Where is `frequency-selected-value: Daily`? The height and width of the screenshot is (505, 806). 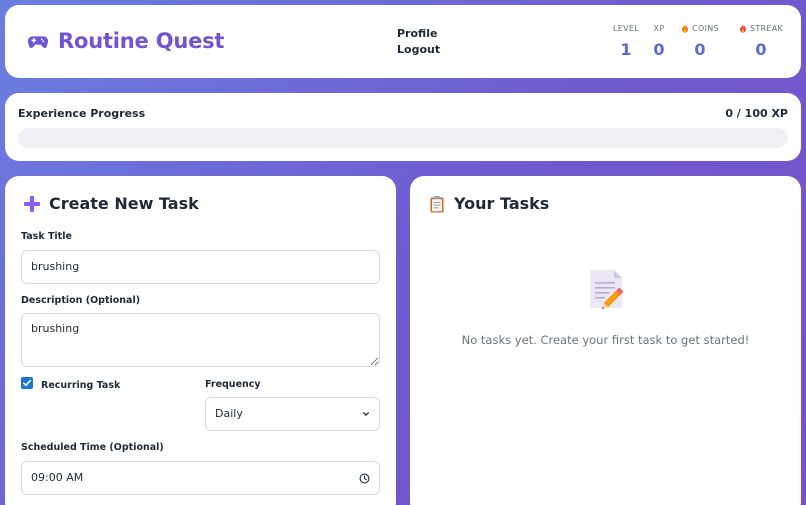
frequency-selected-value: Daily is located at coordinates (229, 413).